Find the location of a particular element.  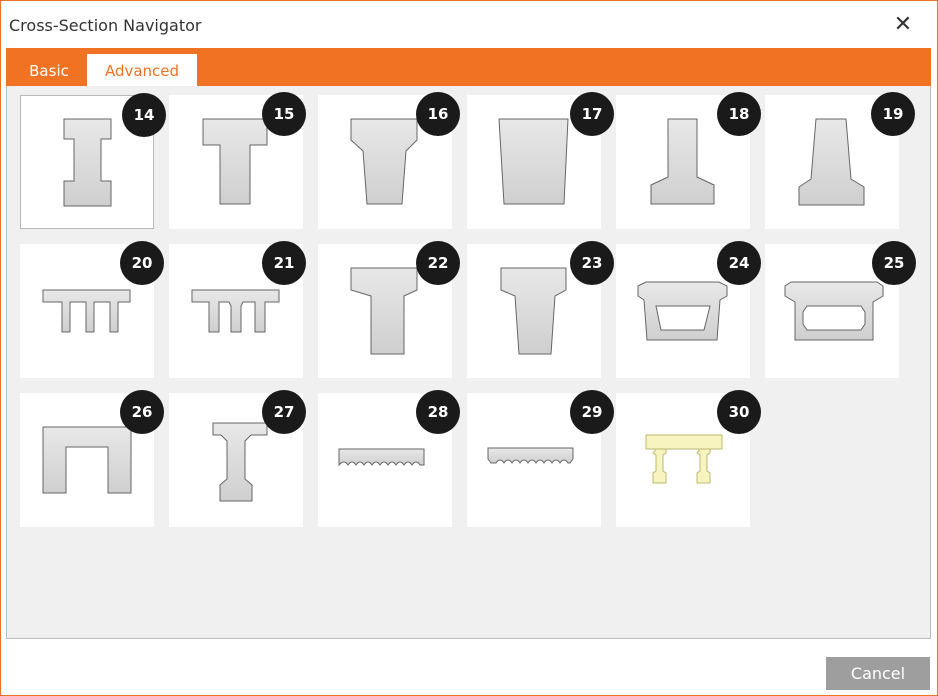

section-number-badge: 19 is located at coordinates (893, 114).